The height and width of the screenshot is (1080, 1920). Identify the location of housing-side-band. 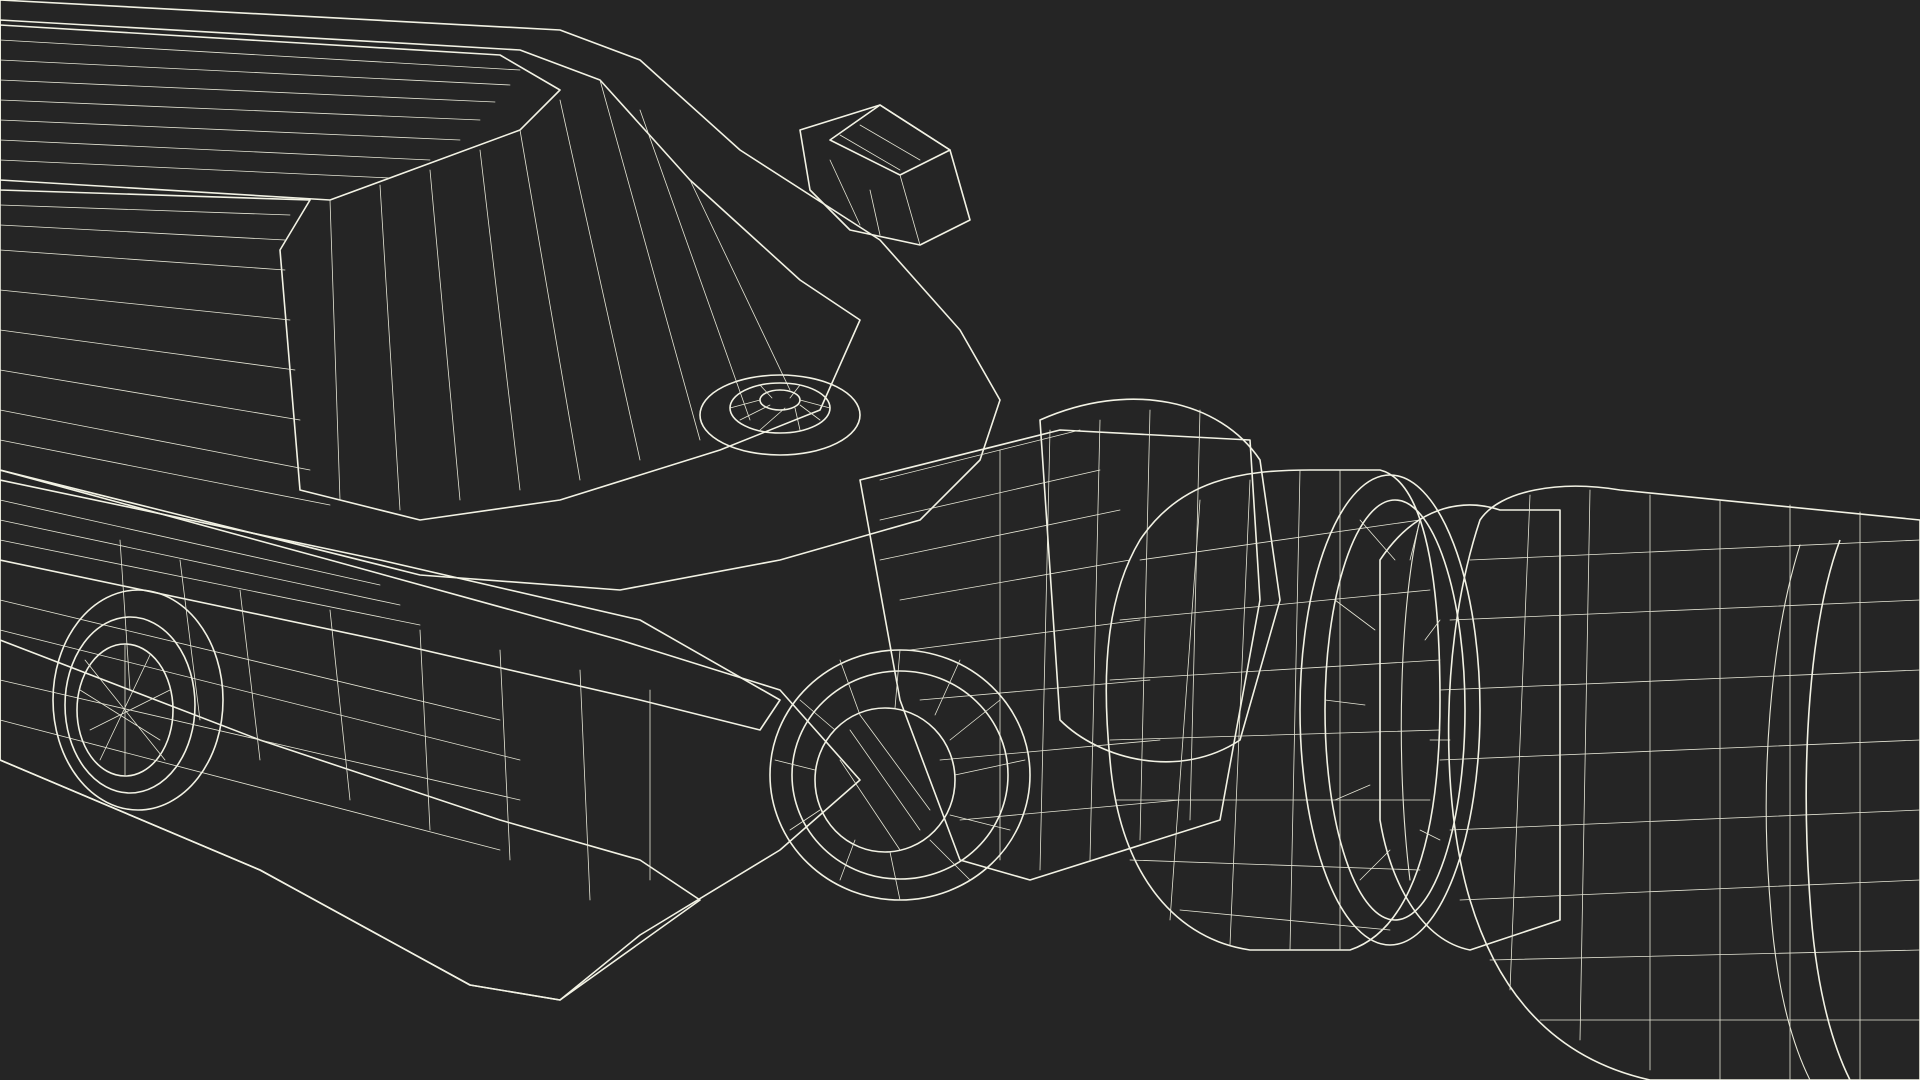
(390, 605).